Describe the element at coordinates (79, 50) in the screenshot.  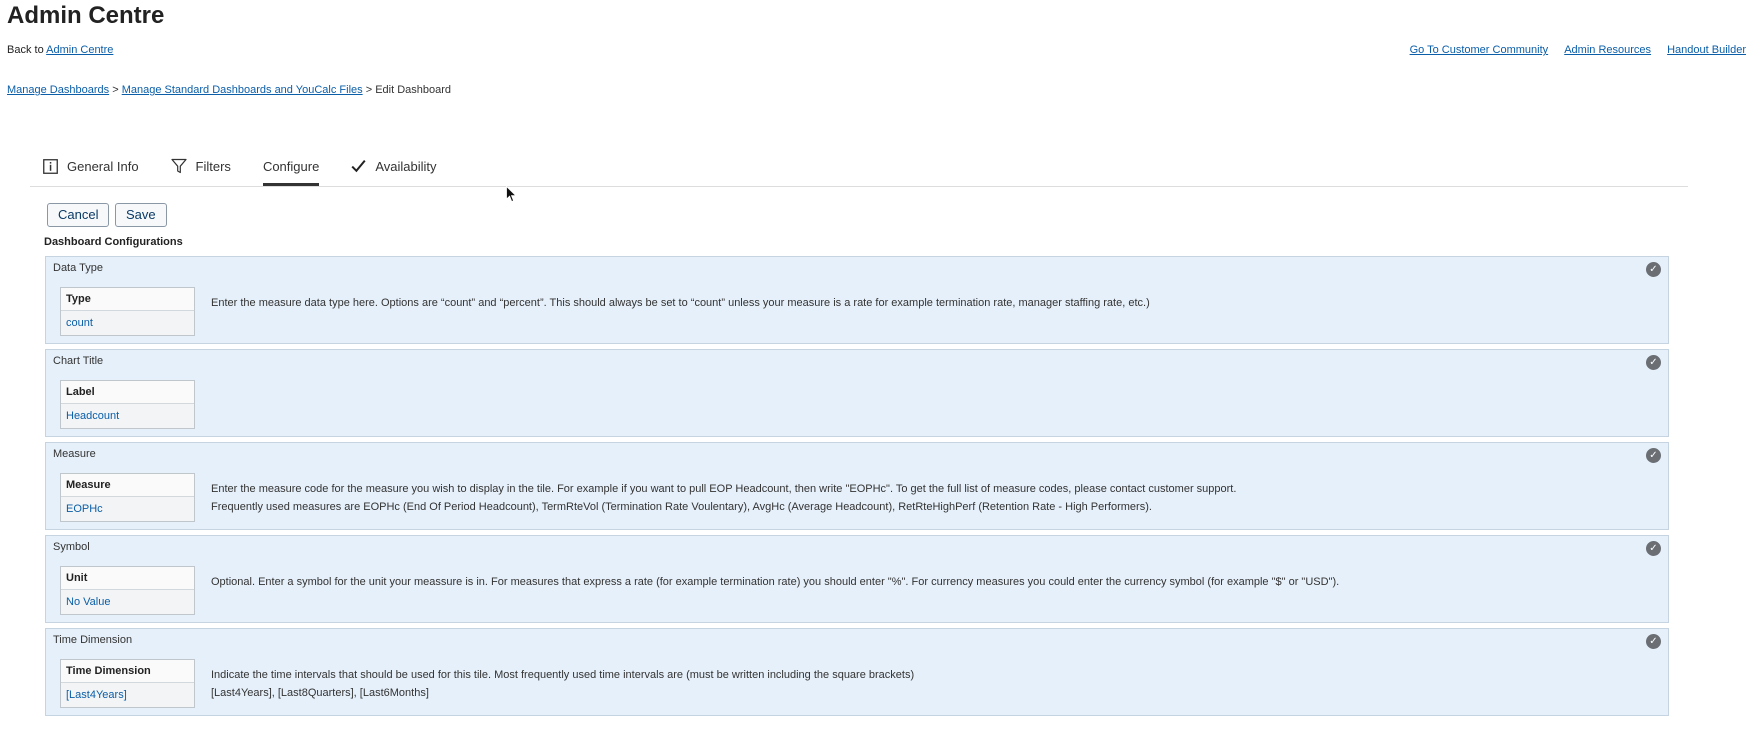
I see `back-to-admin-centre-link: Admin Centre` at that location.